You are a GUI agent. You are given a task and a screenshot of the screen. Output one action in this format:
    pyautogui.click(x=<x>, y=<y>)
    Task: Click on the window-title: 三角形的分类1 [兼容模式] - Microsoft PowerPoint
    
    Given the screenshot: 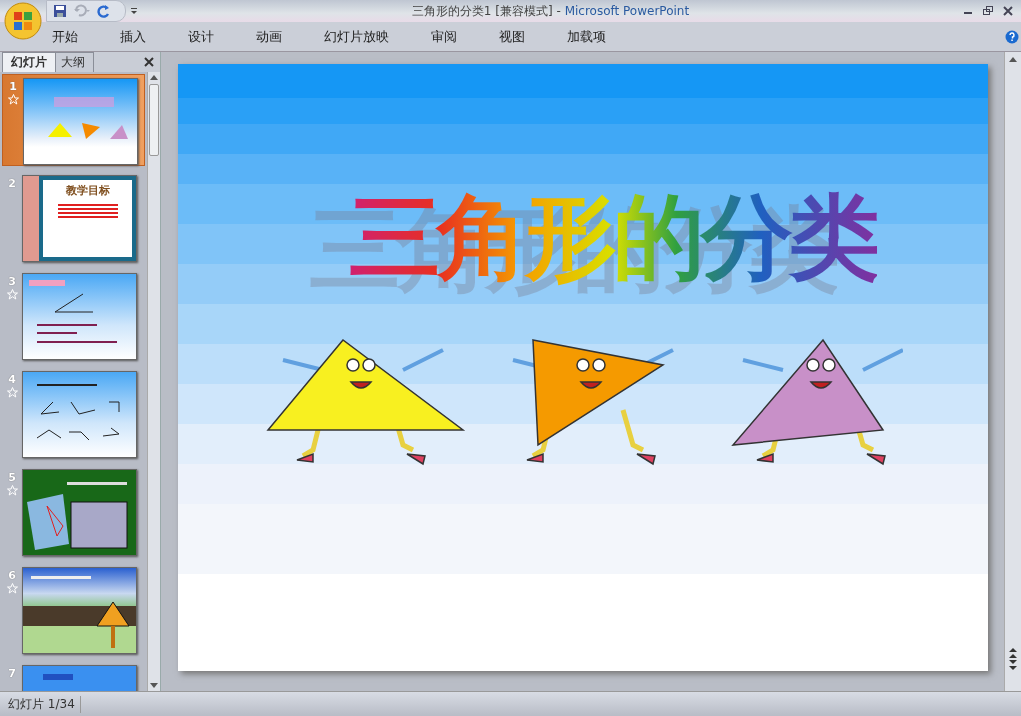 What is the action you would take?
    pyautogui.click(x=550, y=11)
    